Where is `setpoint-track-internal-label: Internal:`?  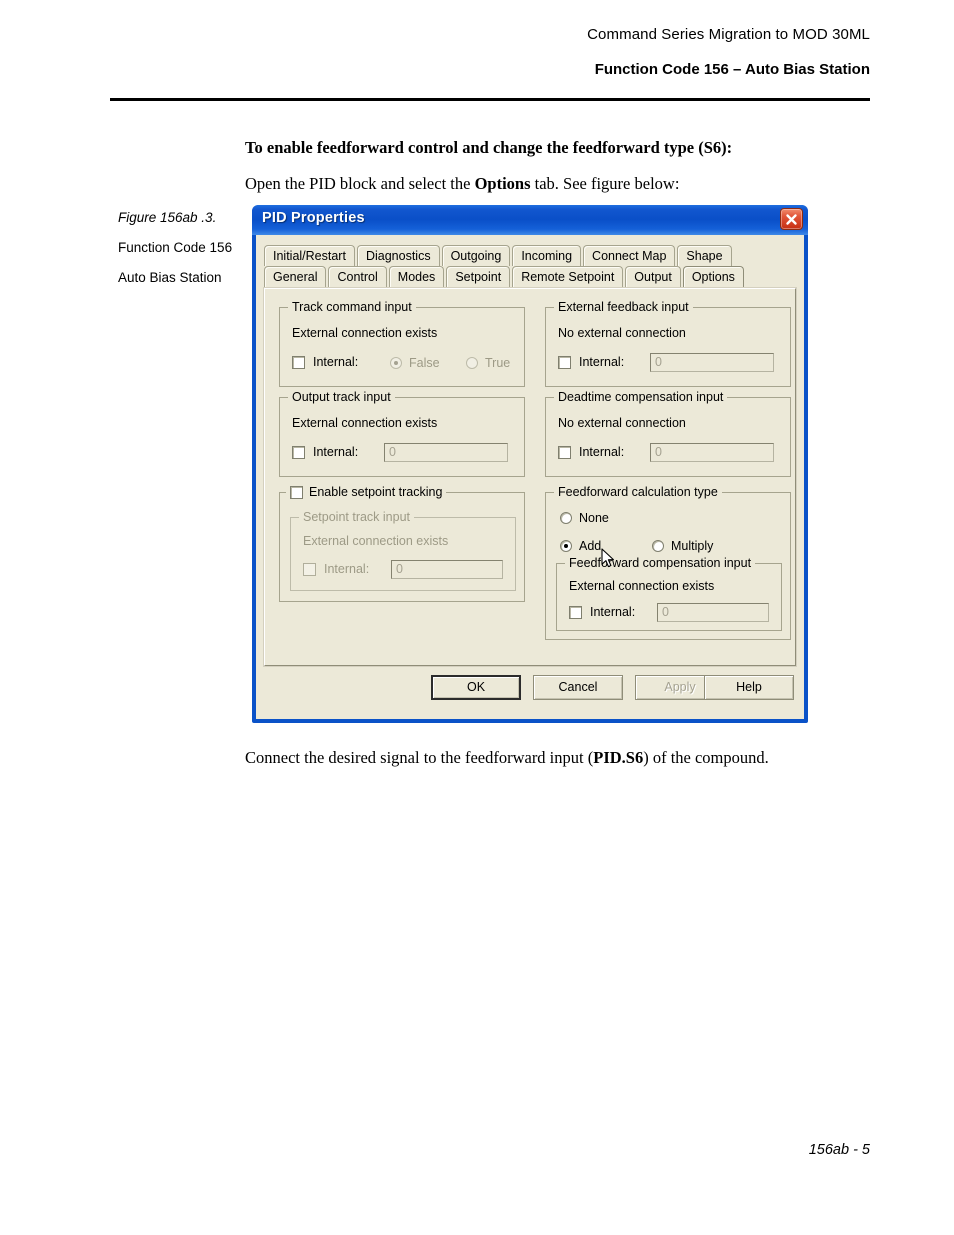 setpoint-track-internal-label: Internal: is located at coordinates (347, 569).